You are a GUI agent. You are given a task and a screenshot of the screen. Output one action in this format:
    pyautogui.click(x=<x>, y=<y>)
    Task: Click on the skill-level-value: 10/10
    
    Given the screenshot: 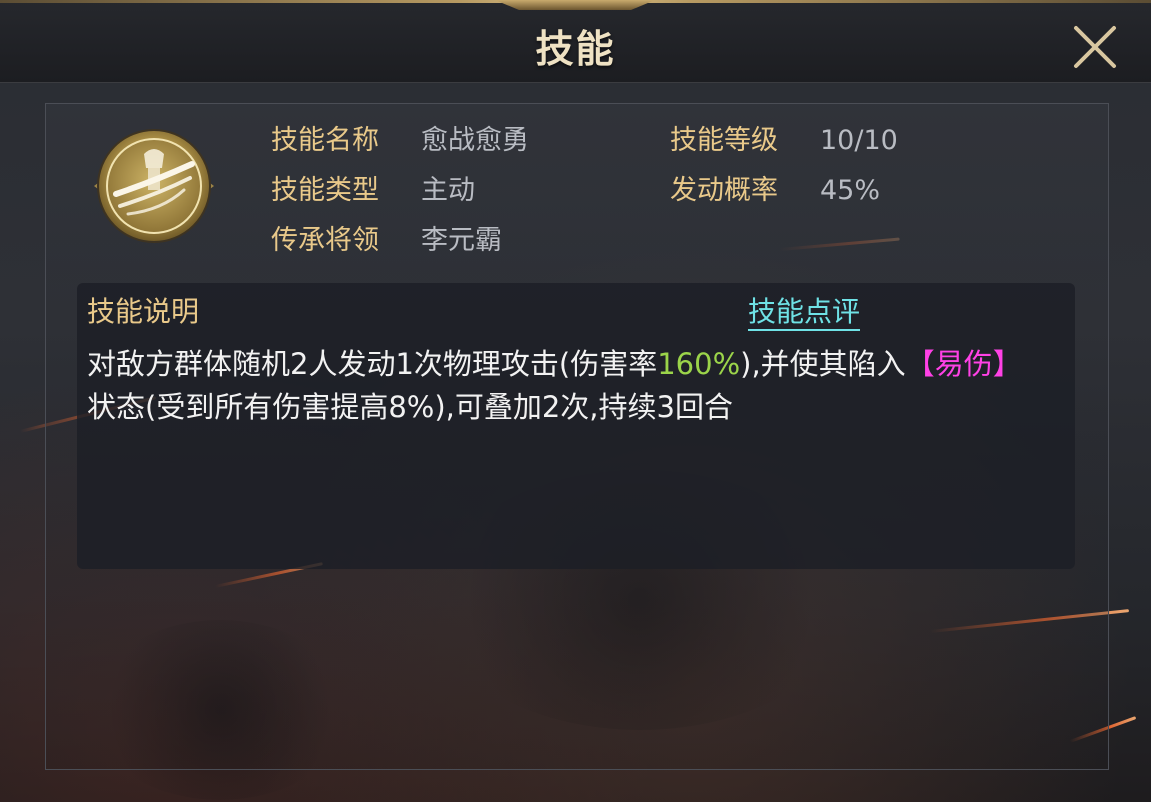 What is the action you would take?
    pyautogui.click(x=859, y=140)
    